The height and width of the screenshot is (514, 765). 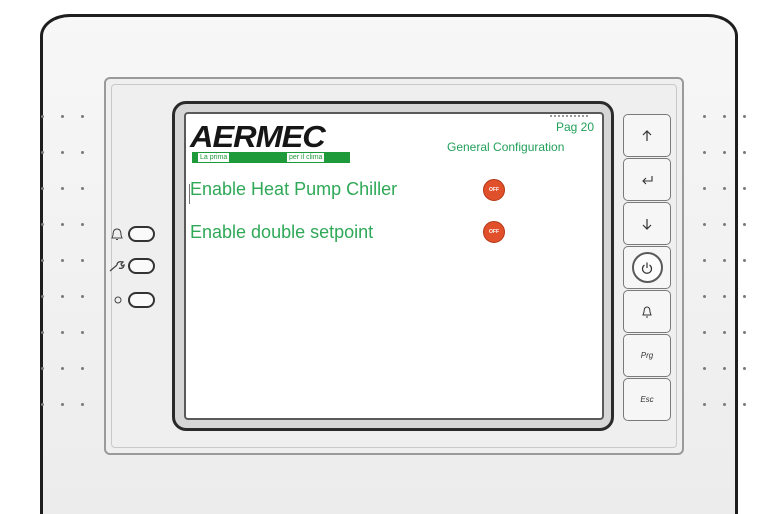 I want to click on alarm-button, so click(x=647, y=311).